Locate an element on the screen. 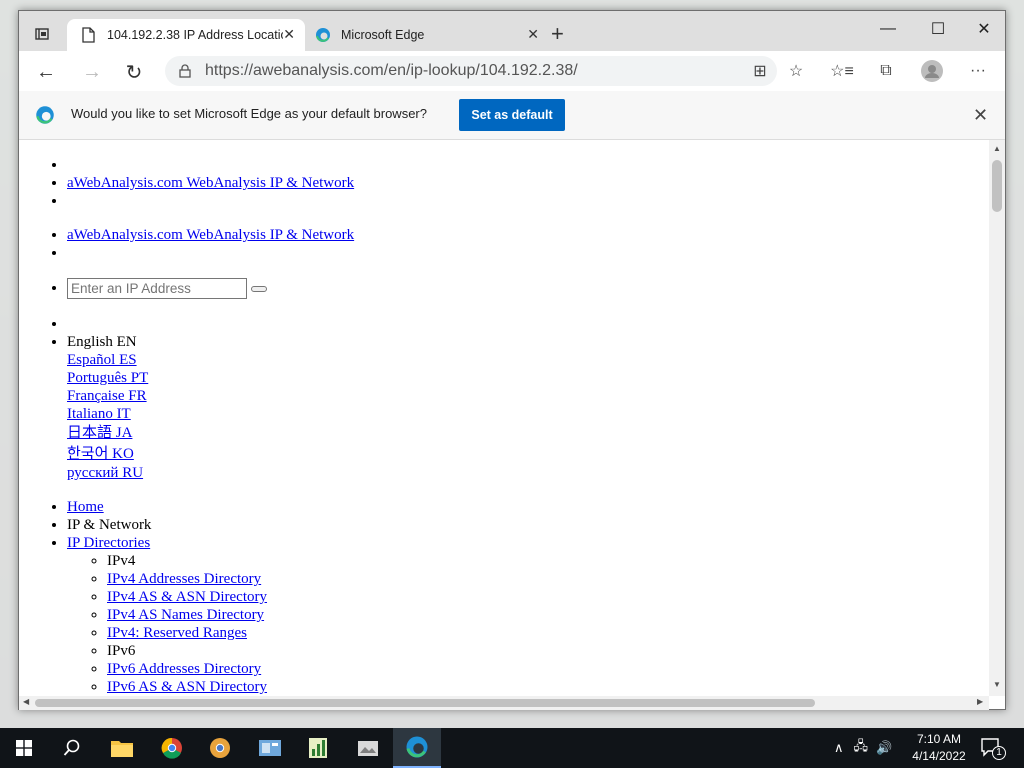  favorites-button: ☆≡ is located at coordinates (842, 71).